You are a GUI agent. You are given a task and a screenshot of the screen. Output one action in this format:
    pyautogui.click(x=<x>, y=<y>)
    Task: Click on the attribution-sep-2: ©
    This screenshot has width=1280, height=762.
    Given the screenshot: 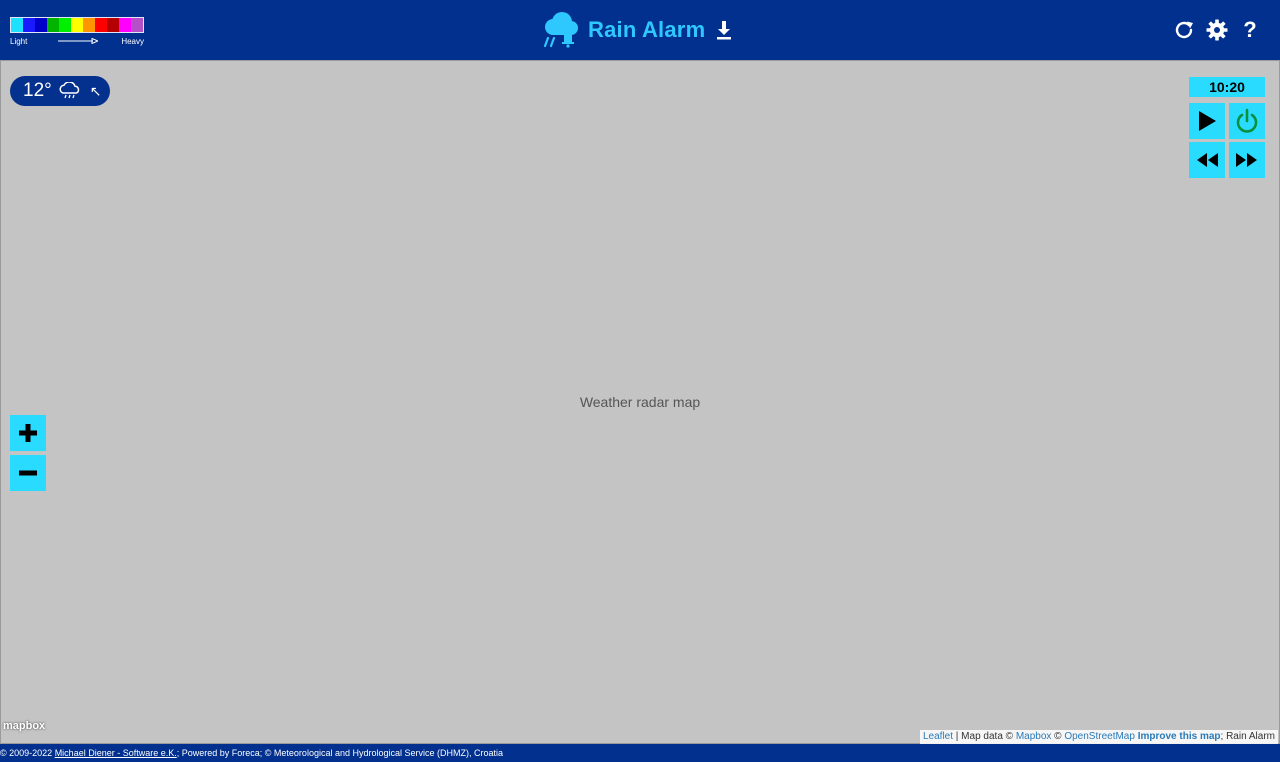 What is the action you would take?
    pyautogui.click(x=1058, y=736)
    